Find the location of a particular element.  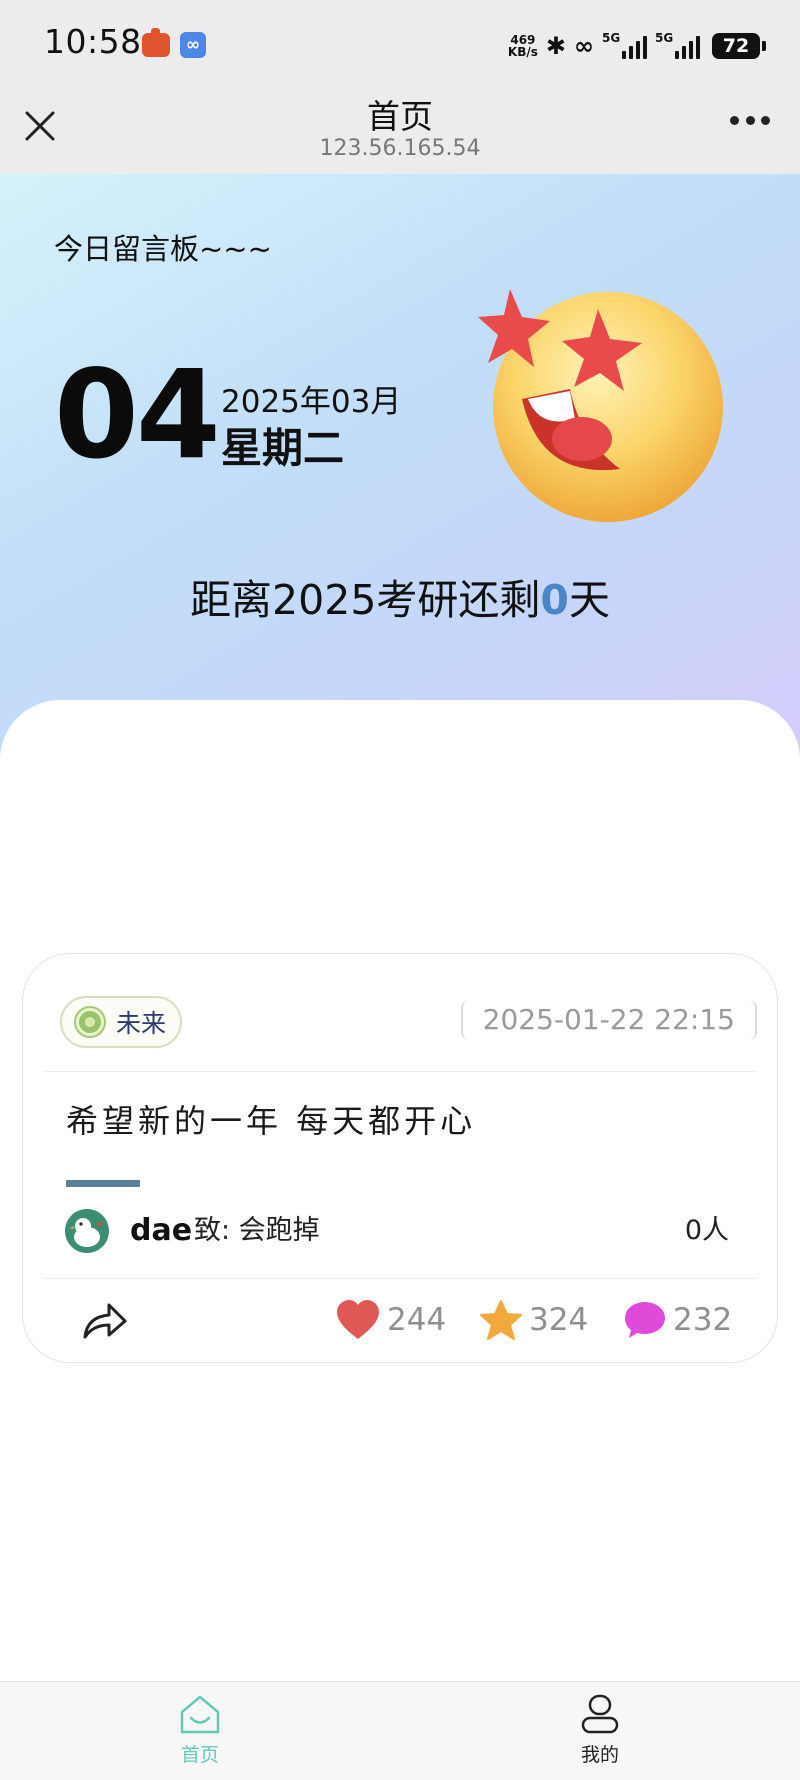

page-url: 123.56.165.54 is located at coordinates (400, 148).